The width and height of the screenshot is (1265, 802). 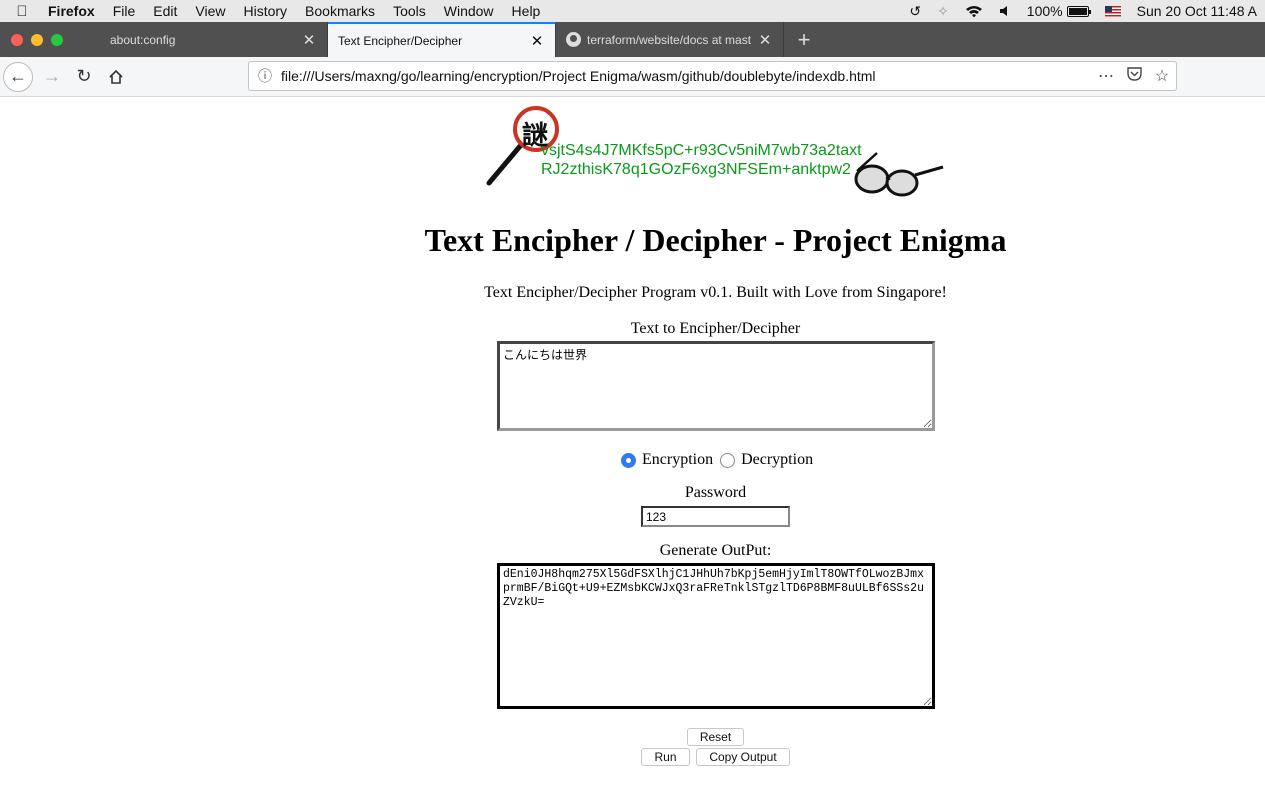 I want to click on volume-icon, so click(x=1005, y=11).